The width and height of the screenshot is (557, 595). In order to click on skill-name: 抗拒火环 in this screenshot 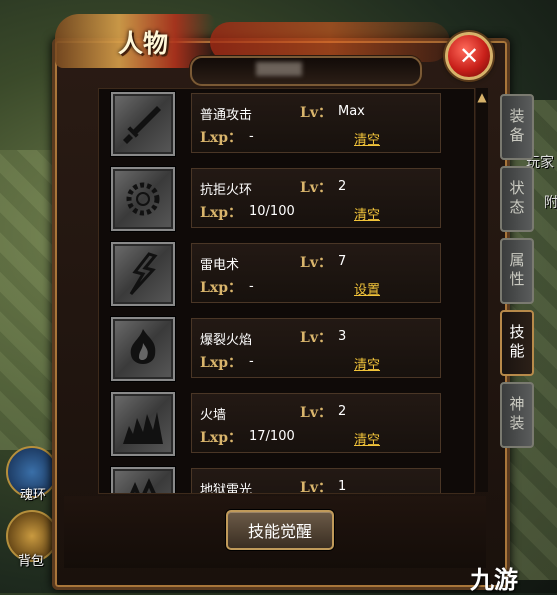, I will do `click(226, 190)`.